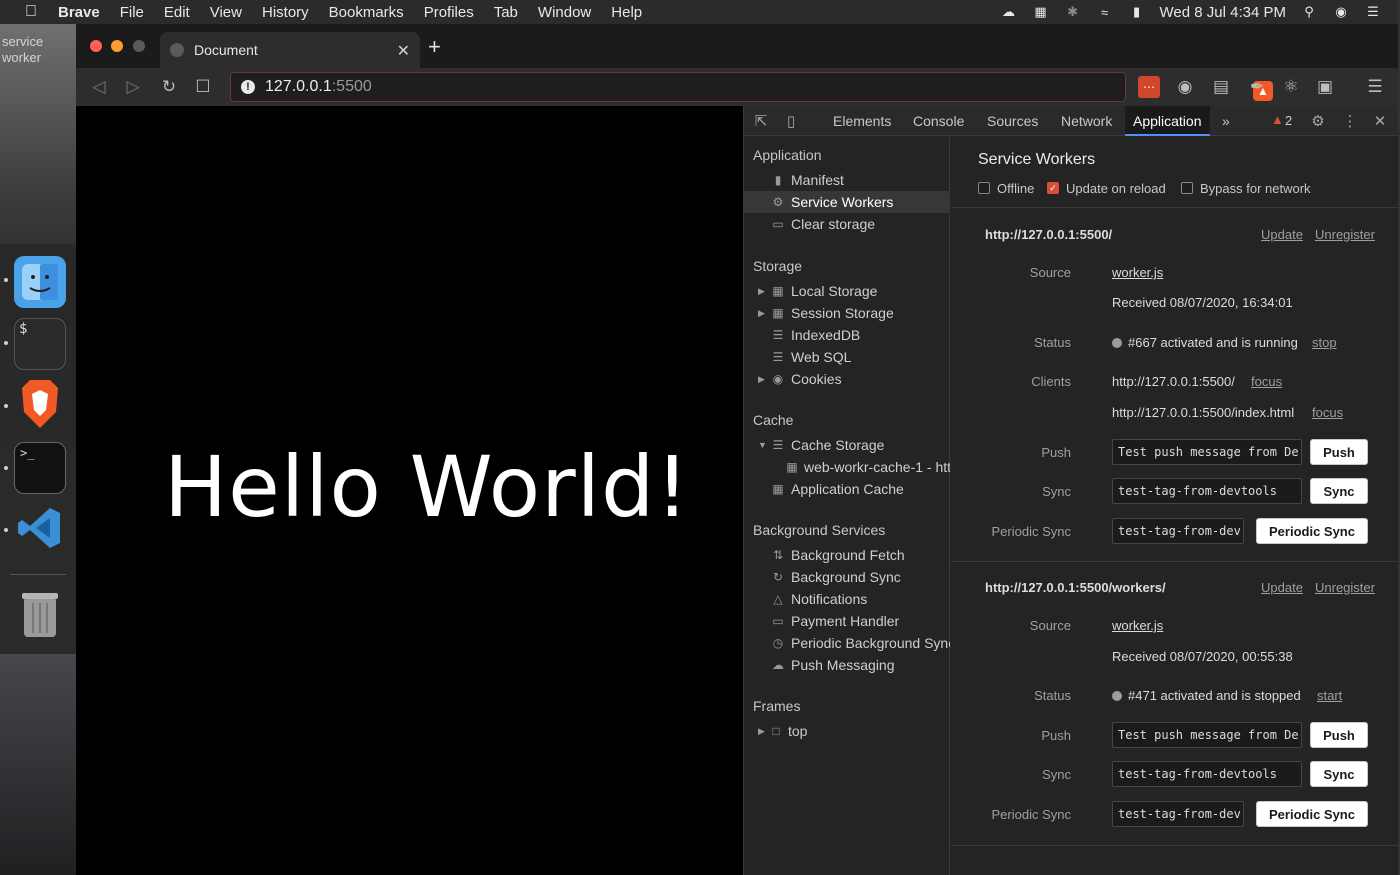 This screenshot has height=875, width=1400. What do you see at coordinates (226, 12) in the screenshot?
I see `menu-view: View` at bounding box center [226, 12].